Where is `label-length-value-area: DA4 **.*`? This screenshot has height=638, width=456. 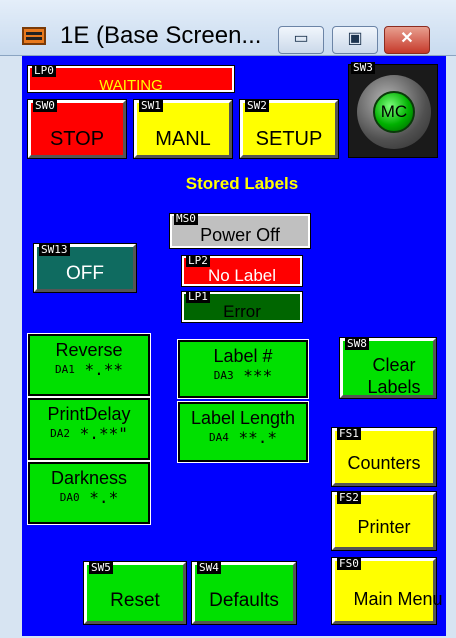 label-length-value-area: DA4 **.* is located at coordinates (243, 438).